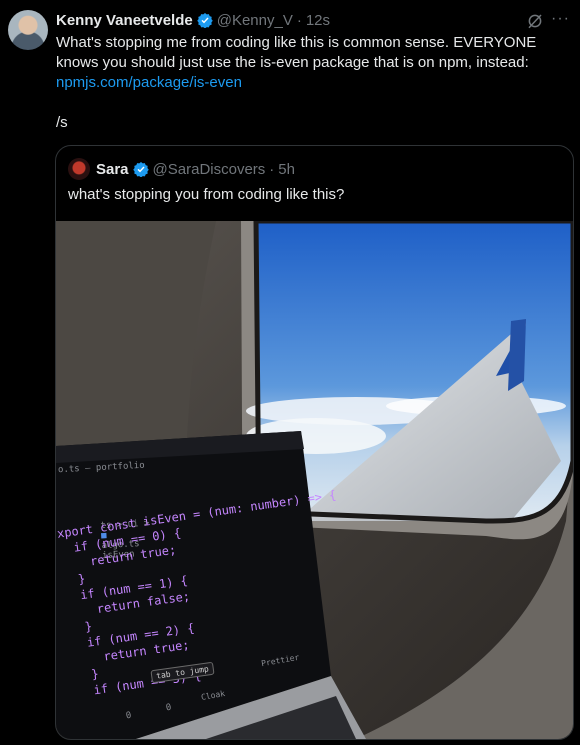 The width and height of the screenshot is (580, 745). I want to click on author-handle: @Kenny_V, so click(255, 20).